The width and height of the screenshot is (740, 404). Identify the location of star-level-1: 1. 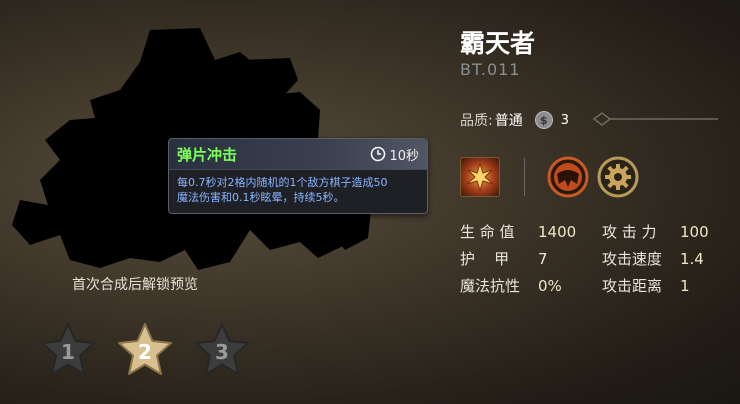
(68, 350).